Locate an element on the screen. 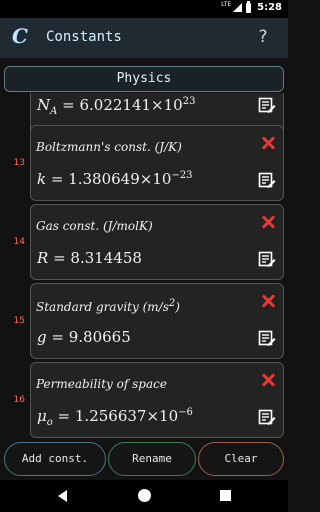  status-time: 5:28 is located at coordinates (269, 7).